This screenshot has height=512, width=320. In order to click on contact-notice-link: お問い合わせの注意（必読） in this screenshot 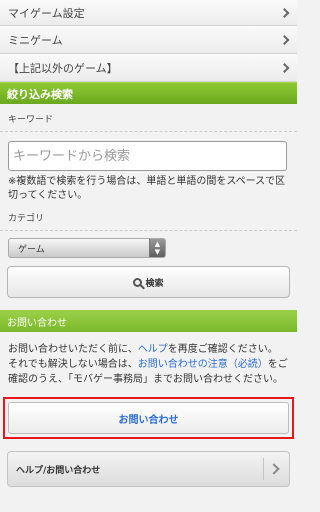, I will do `click(203, 364)`.